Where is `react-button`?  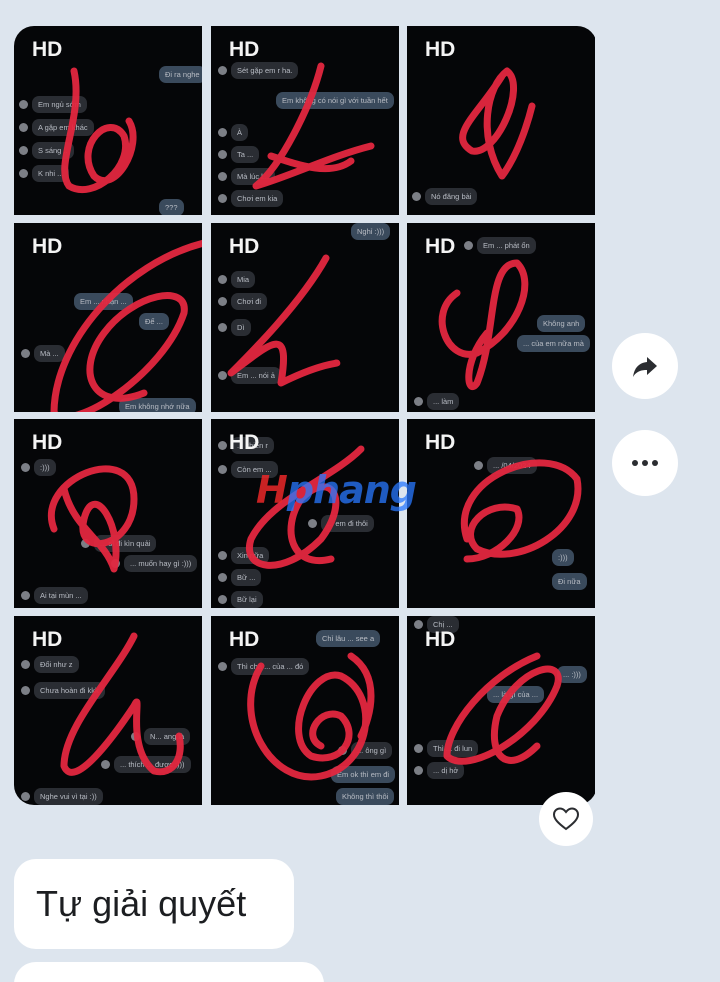 react-button is located at coordinates (566, 819).